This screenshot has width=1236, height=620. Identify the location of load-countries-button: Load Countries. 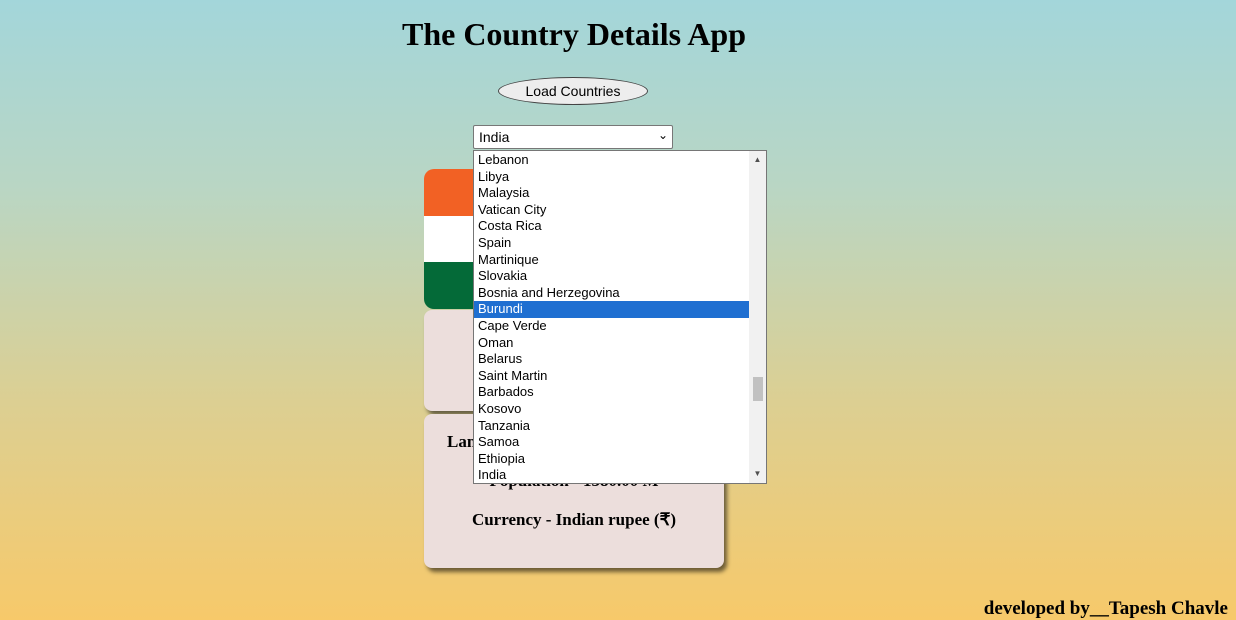
(573, 91).